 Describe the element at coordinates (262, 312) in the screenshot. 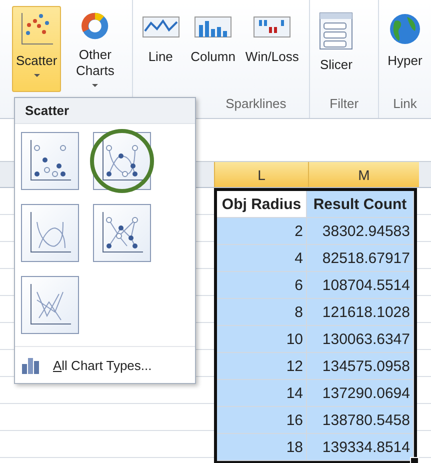

I see `table-cell: 8` at that location.